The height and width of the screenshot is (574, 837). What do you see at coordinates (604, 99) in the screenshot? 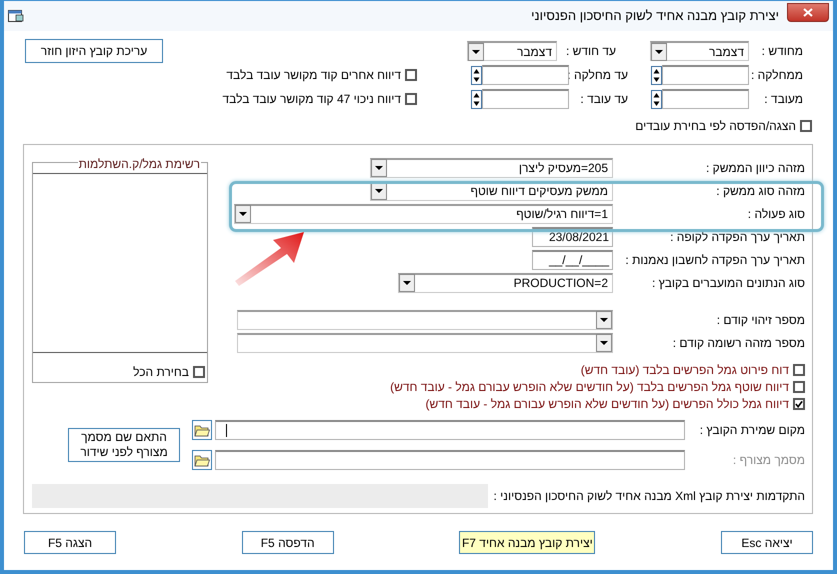
I see `field-label: עד עובד :` at bounding box center [604, 99].